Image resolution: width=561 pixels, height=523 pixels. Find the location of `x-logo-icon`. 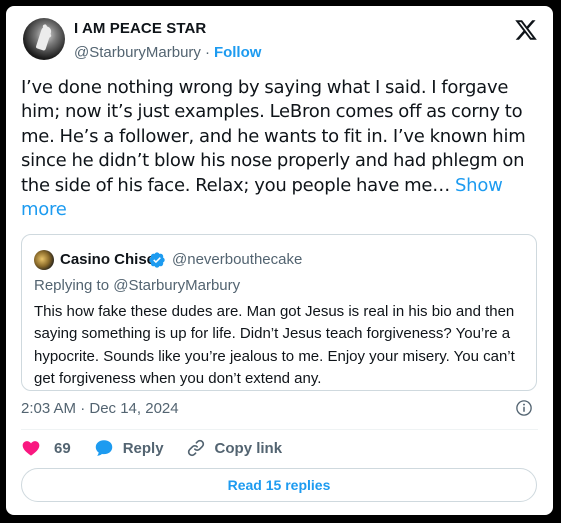

x-logo-icon is located at coordinates (526, 30).